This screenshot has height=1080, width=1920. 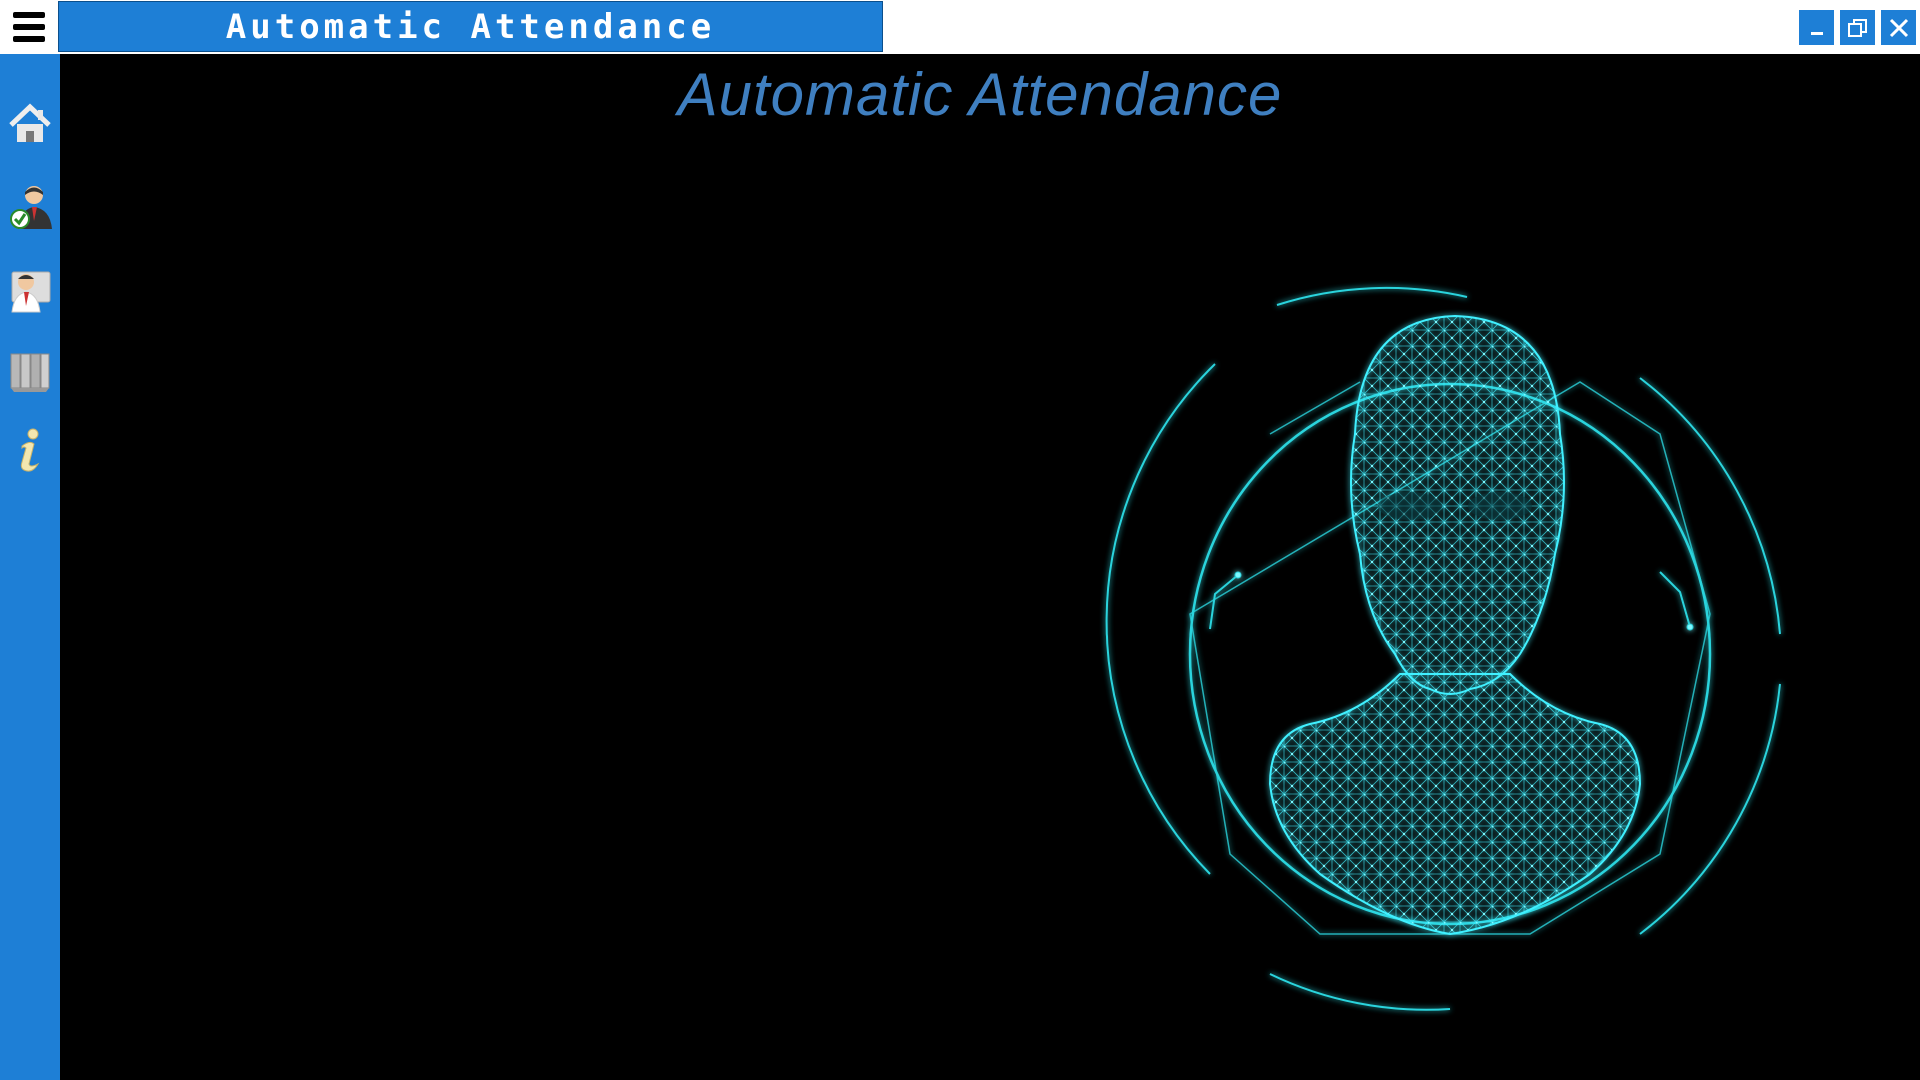 I want to click on title-bar: Automatic Attendance, so click(x=960, y=27).